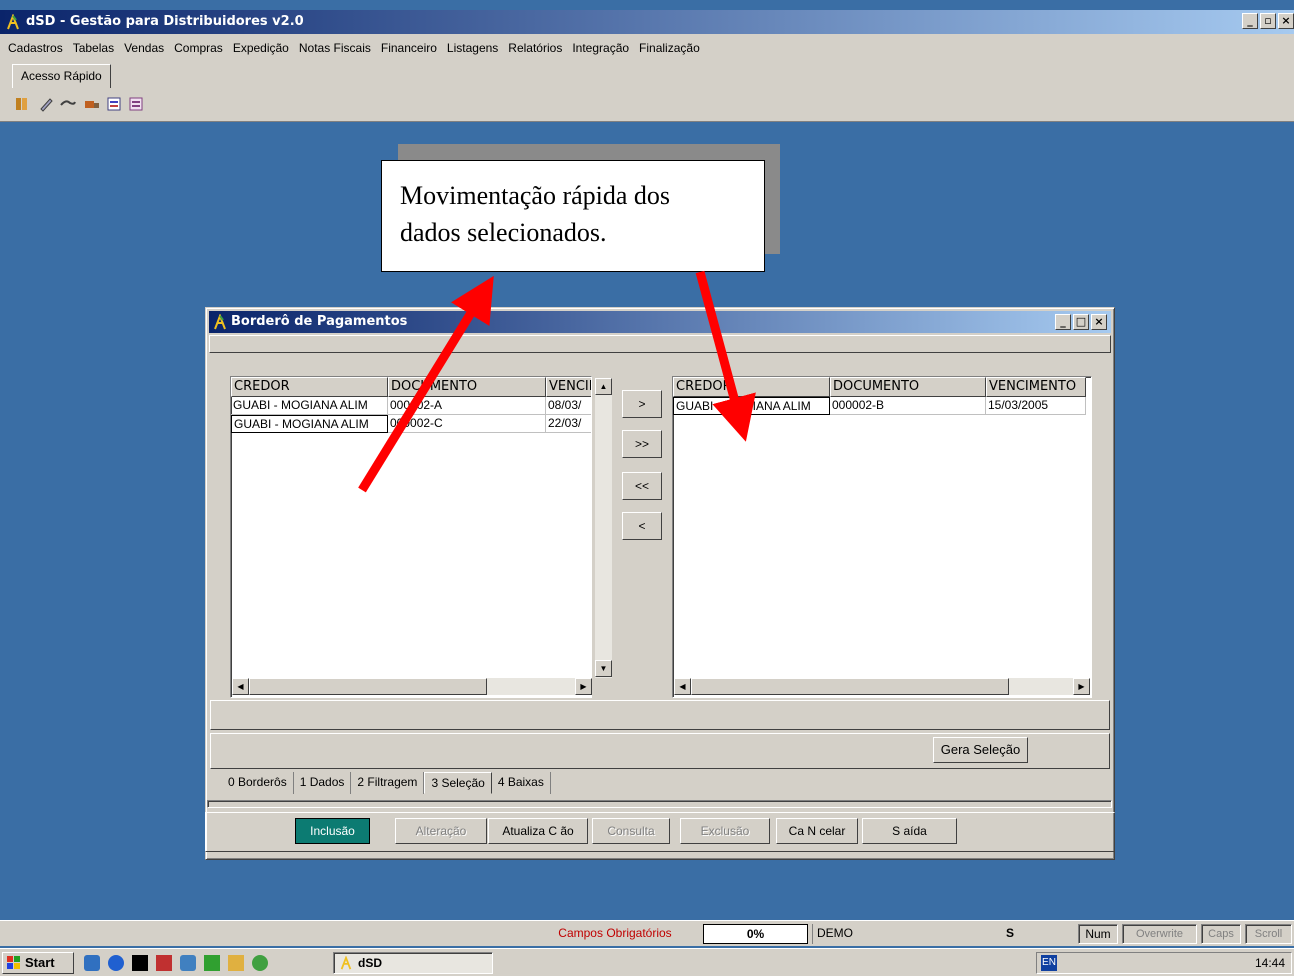 The width and height of the screenshot is (1294, 976). What do you see at coordinates (92, 963) in the screenshot?
I see `quick-launch-icon` at bounding box center [92, 963].